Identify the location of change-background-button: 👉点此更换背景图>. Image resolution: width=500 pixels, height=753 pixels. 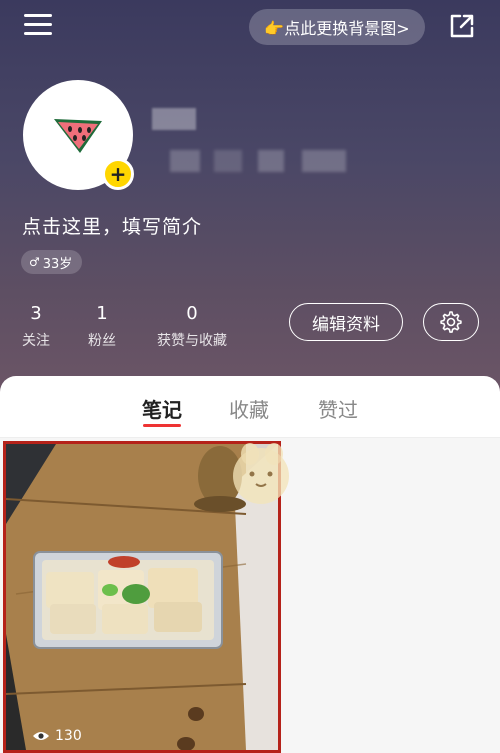
(337, 27).